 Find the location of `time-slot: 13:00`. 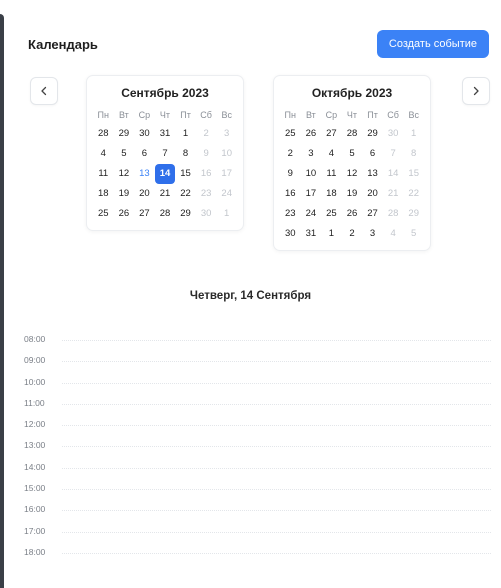

time-slot: 13:00 is located at coordinates (257, 450).